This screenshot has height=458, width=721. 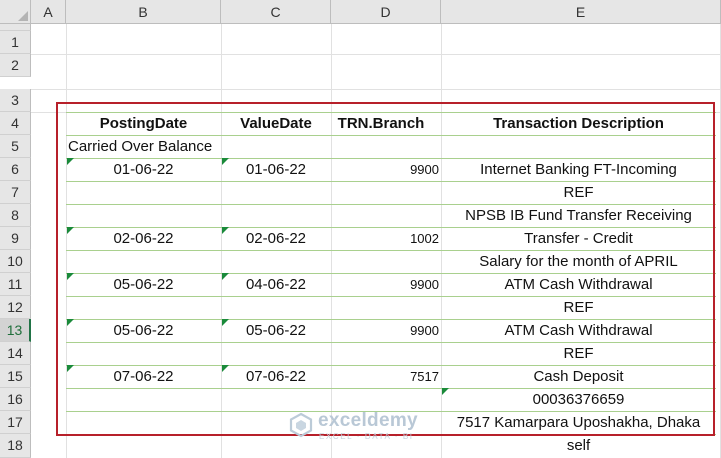 I want to click on carried-over-balance-cell: Carried Over Balance, so click(x=168, y=146).